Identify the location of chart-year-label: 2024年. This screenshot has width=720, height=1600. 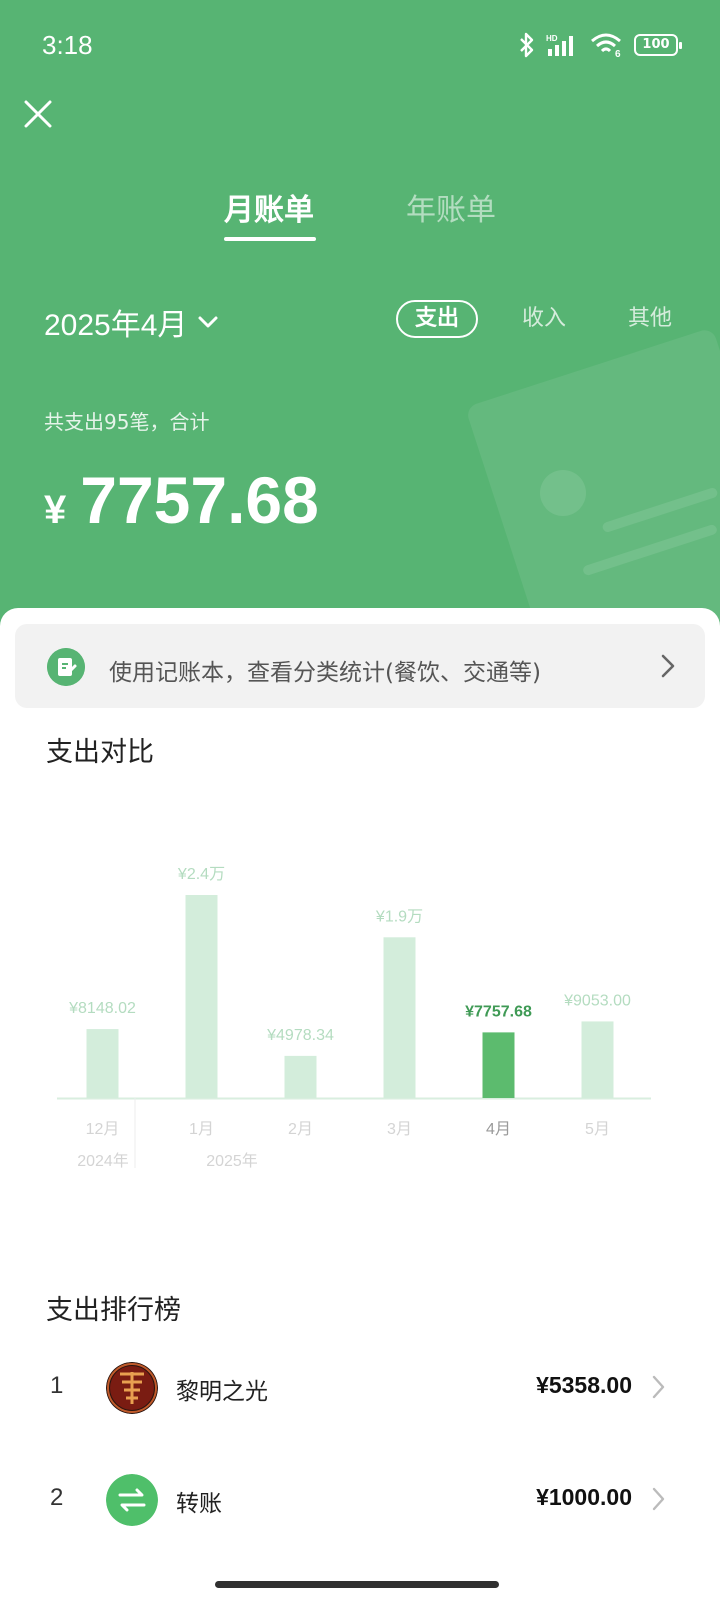
(103, 1161).